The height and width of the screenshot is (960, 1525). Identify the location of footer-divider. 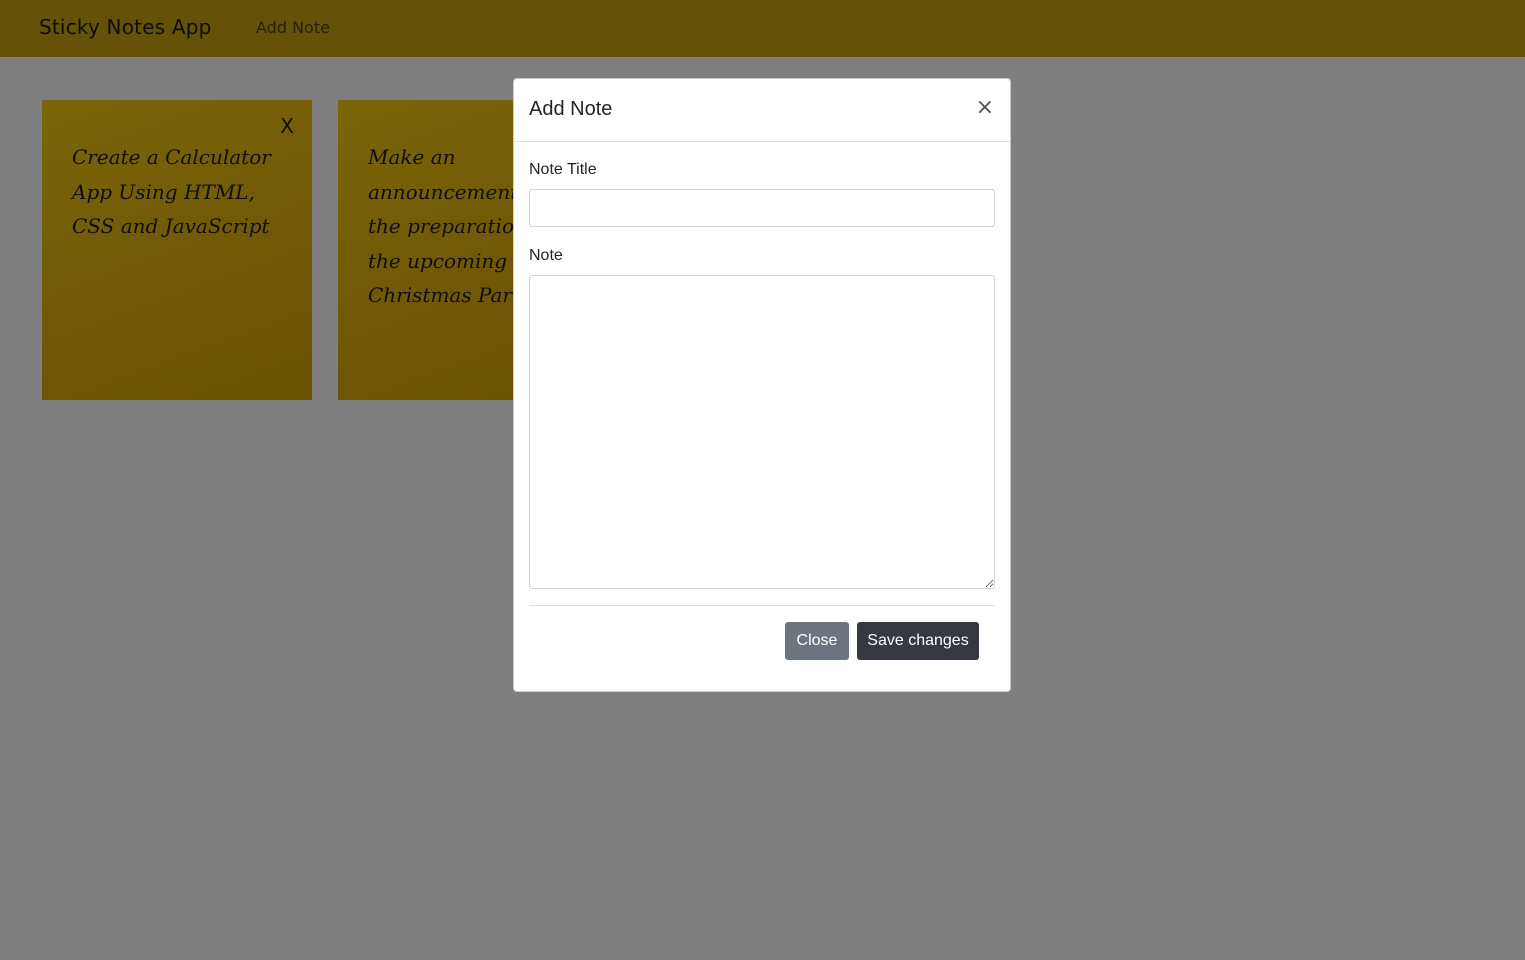
(762, 605).